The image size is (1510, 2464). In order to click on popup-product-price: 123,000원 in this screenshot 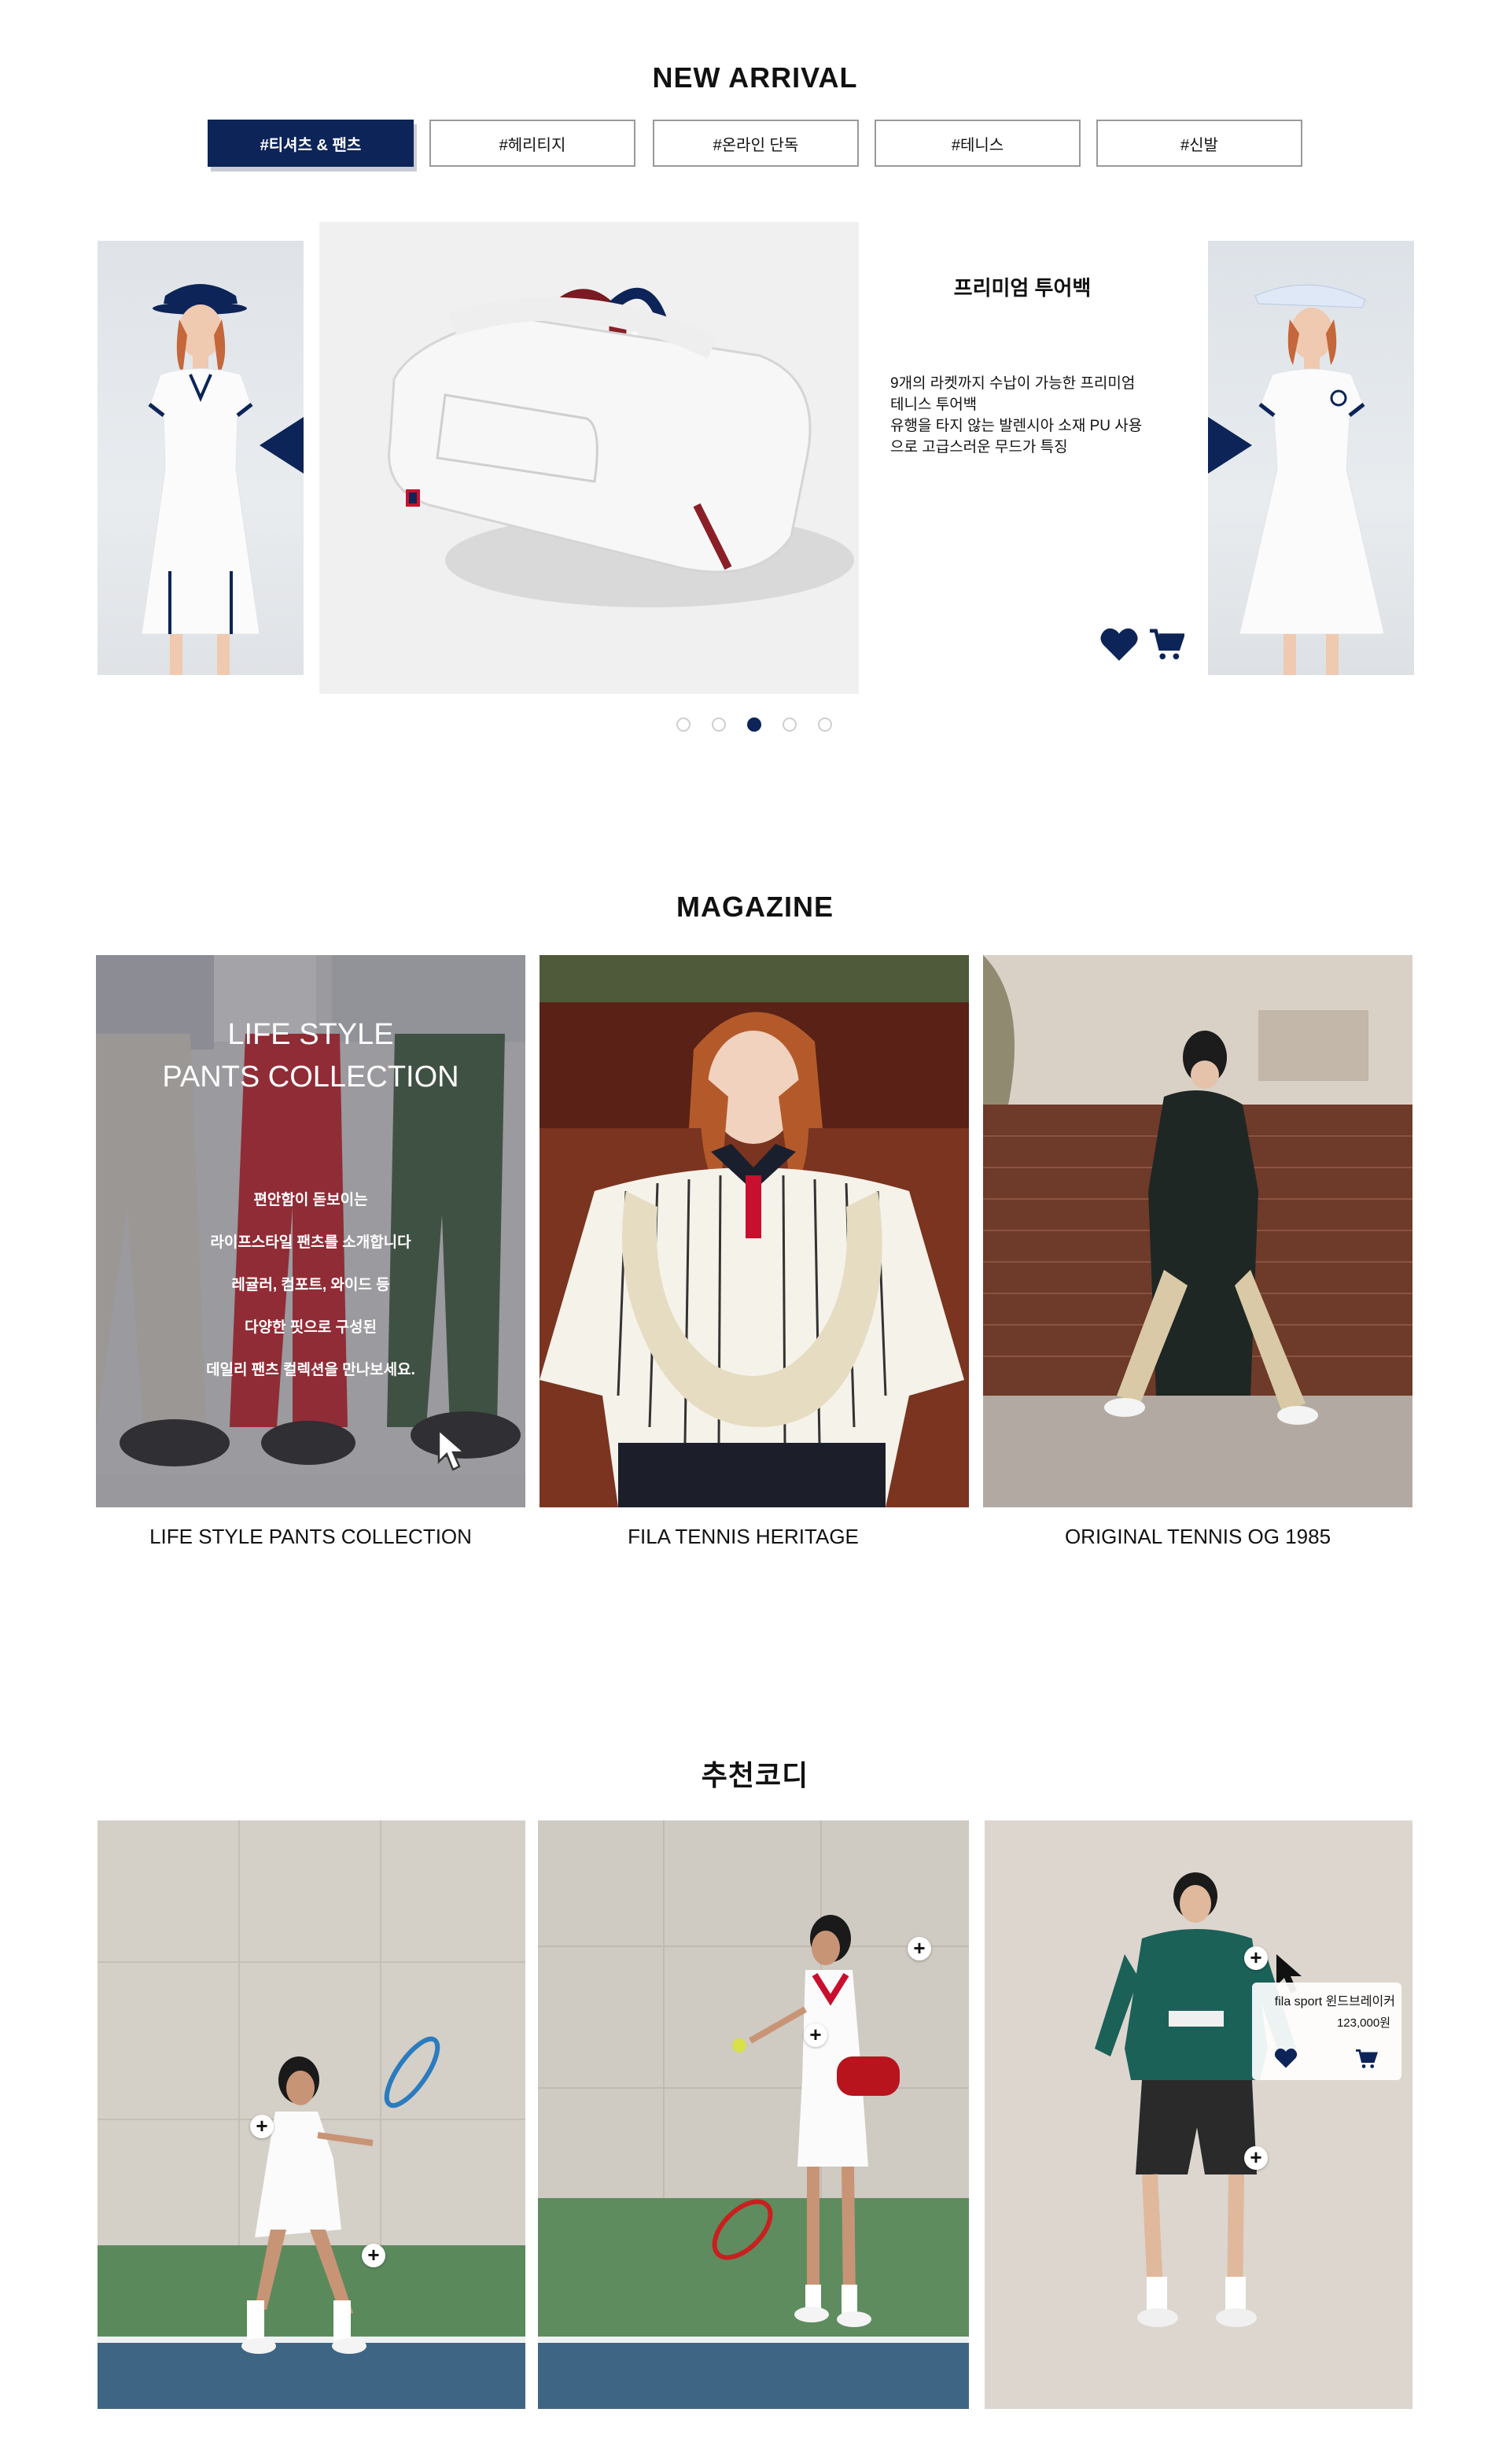, I will do `click(1363, 2023)`.